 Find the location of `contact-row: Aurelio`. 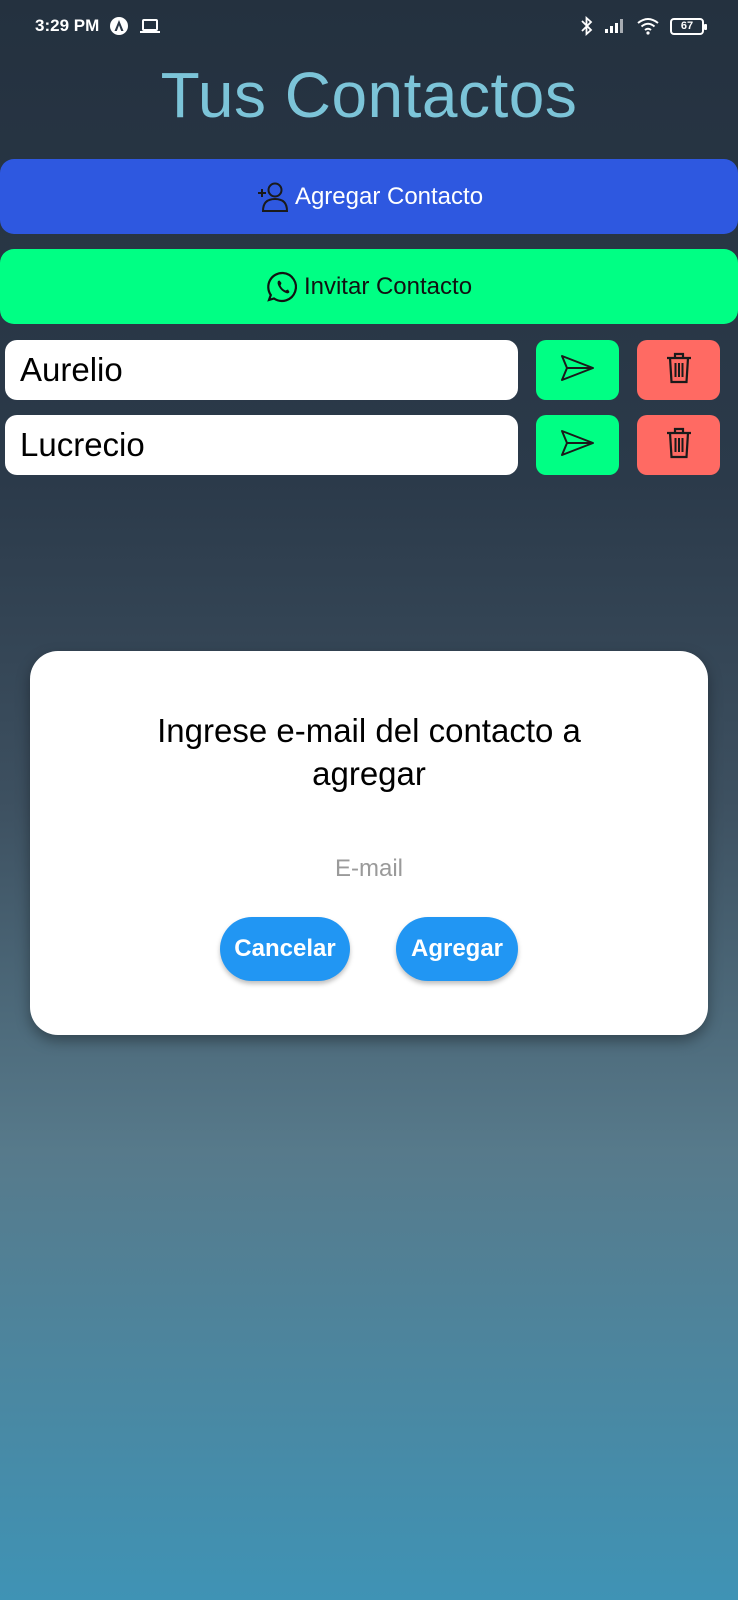

contact-row: Aurelio is located at coordinates (363, 370).